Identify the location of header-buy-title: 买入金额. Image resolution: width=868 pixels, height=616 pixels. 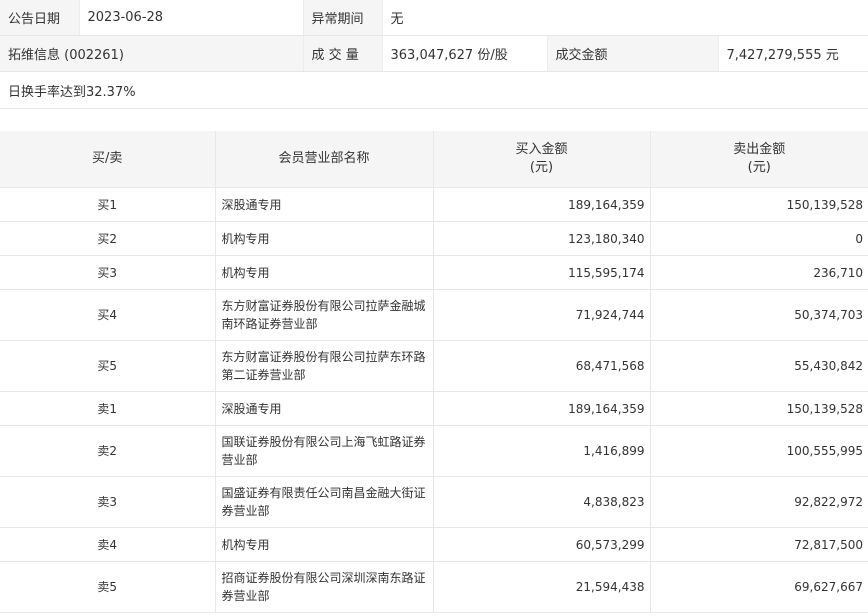
(541, 149).